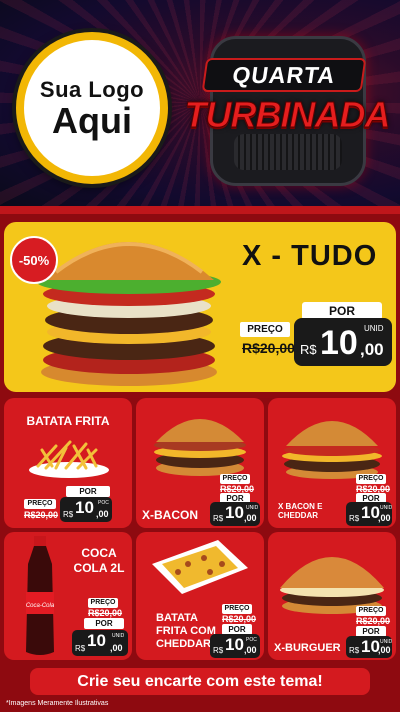 The image size is (400, 712). I want to click on old-price-block: PREÇO R$20,00, so click(267, 342).